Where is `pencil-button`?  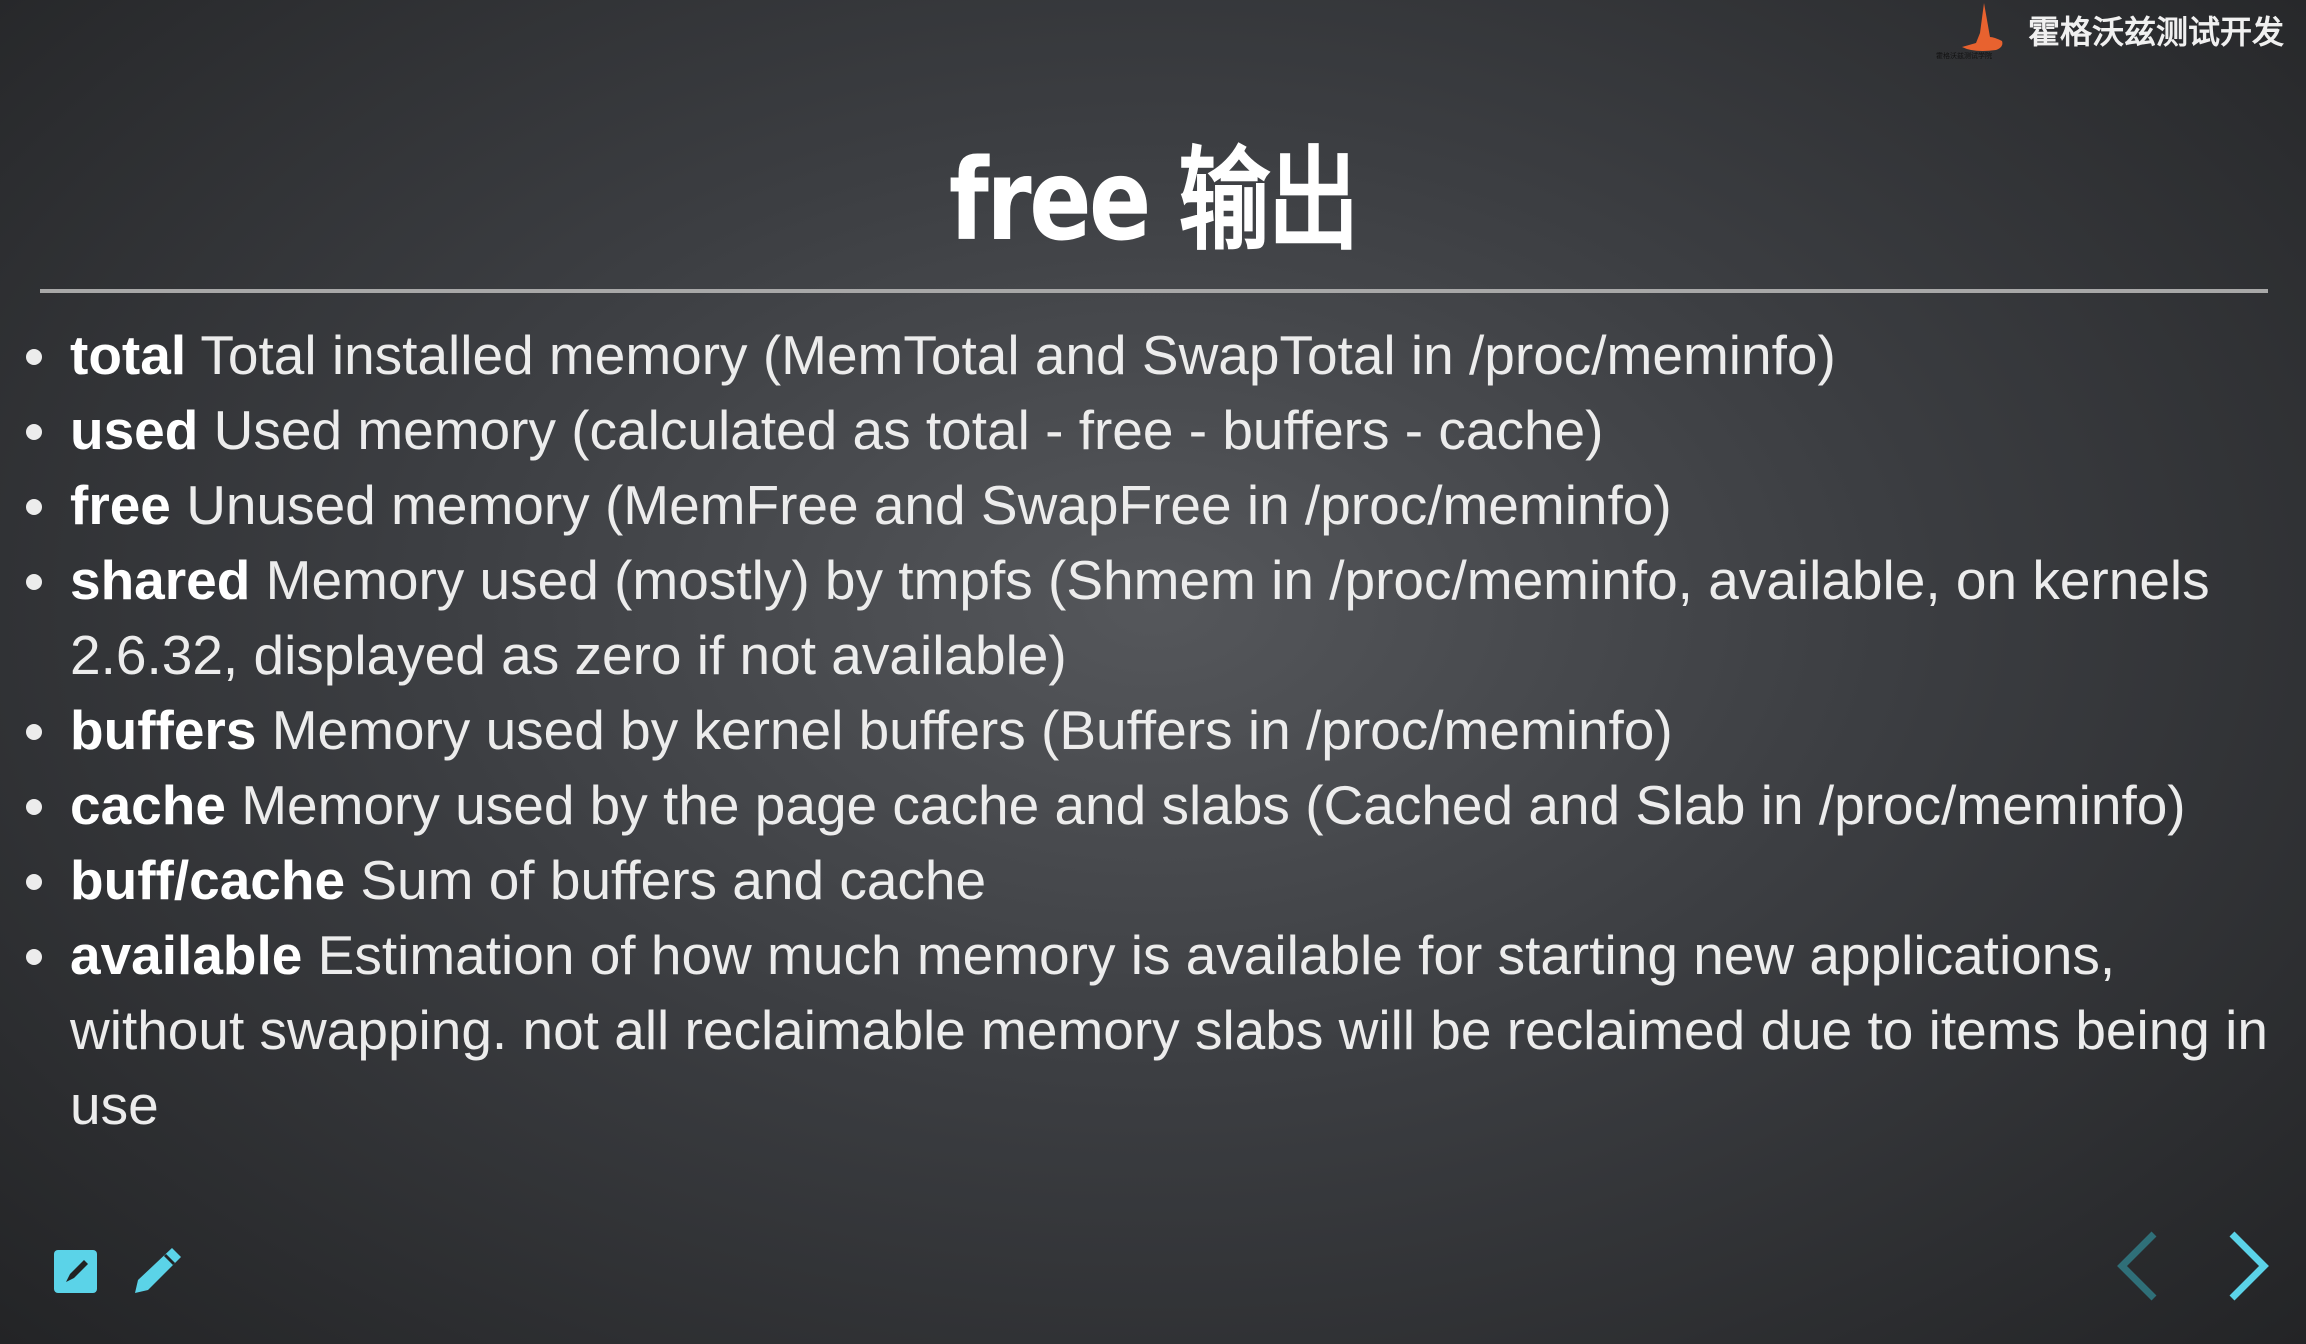 pencil-button is located at coordinates (158, 1273).